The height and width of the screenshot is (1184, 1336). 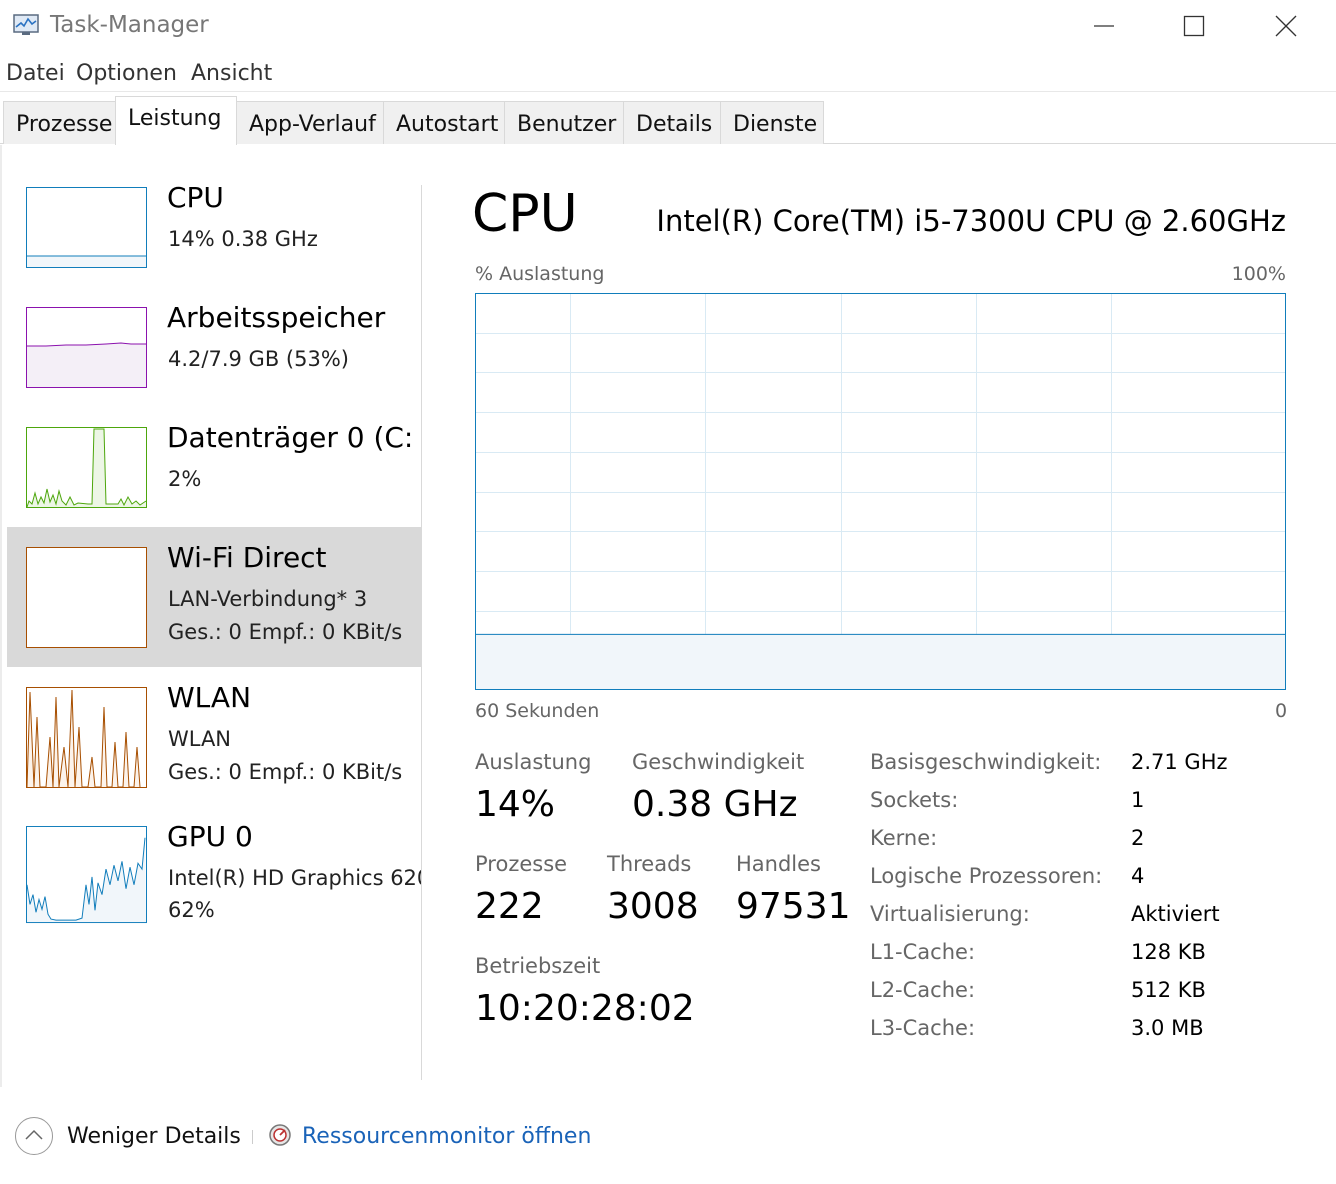 What do you see at coordinates (285, 772) in the screenshot?
I see `wlan-item-throughput: Ges.: 0 Empf.: 0 KBit/s` at bounding box center [285, 772].